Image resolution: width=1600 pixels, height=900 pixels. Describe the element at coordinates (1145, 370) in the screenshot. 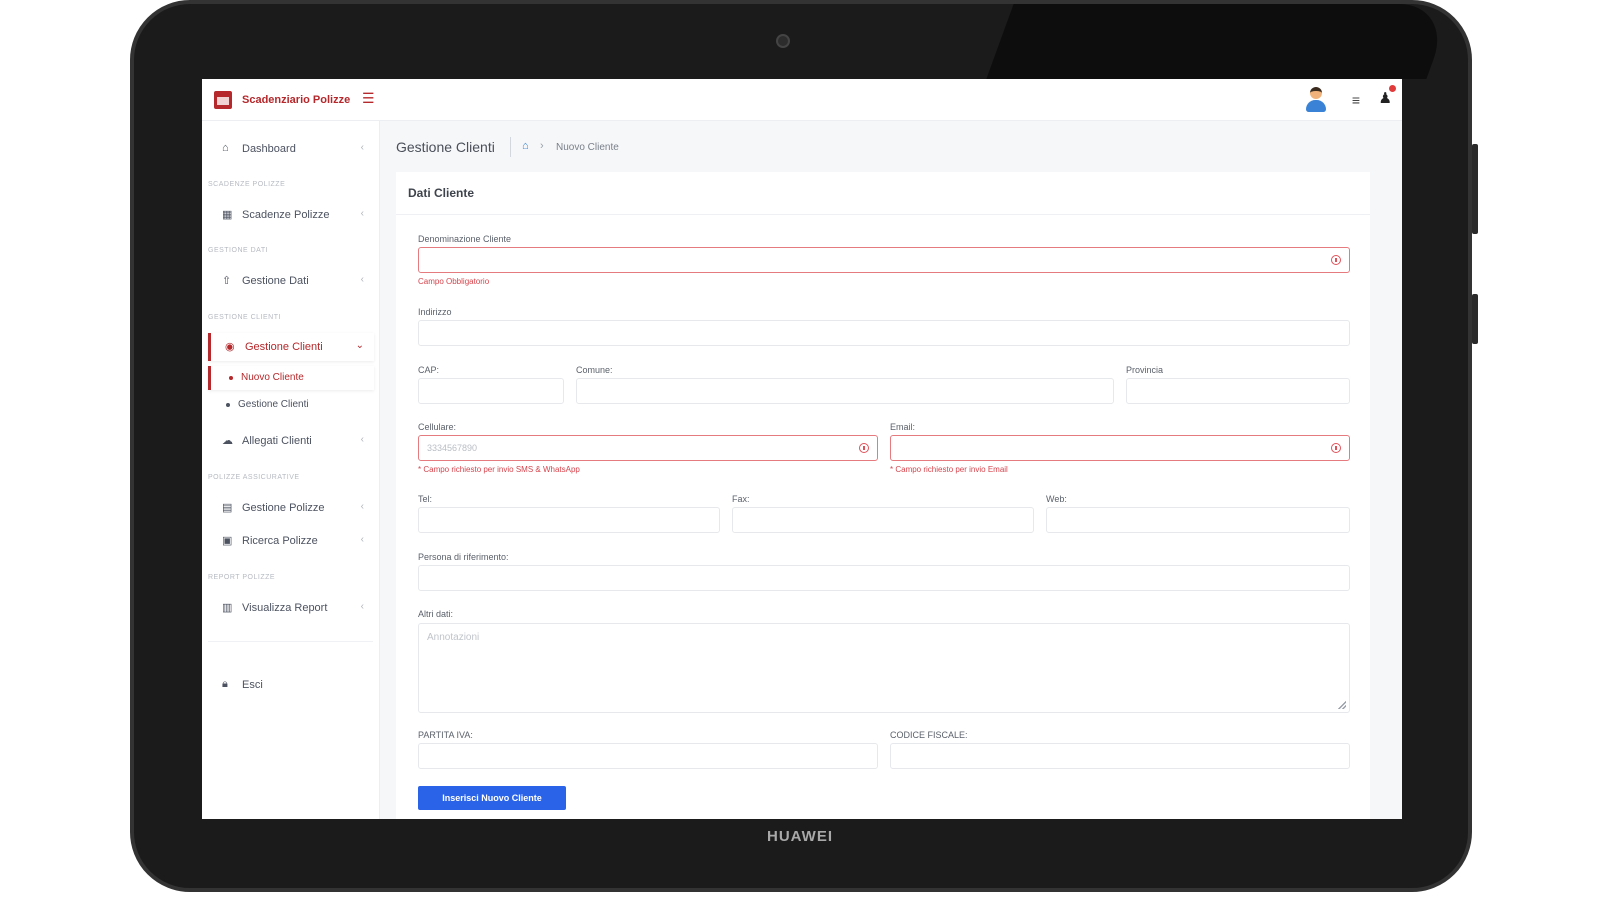

I see `provincia-label: Provincia` at that location.